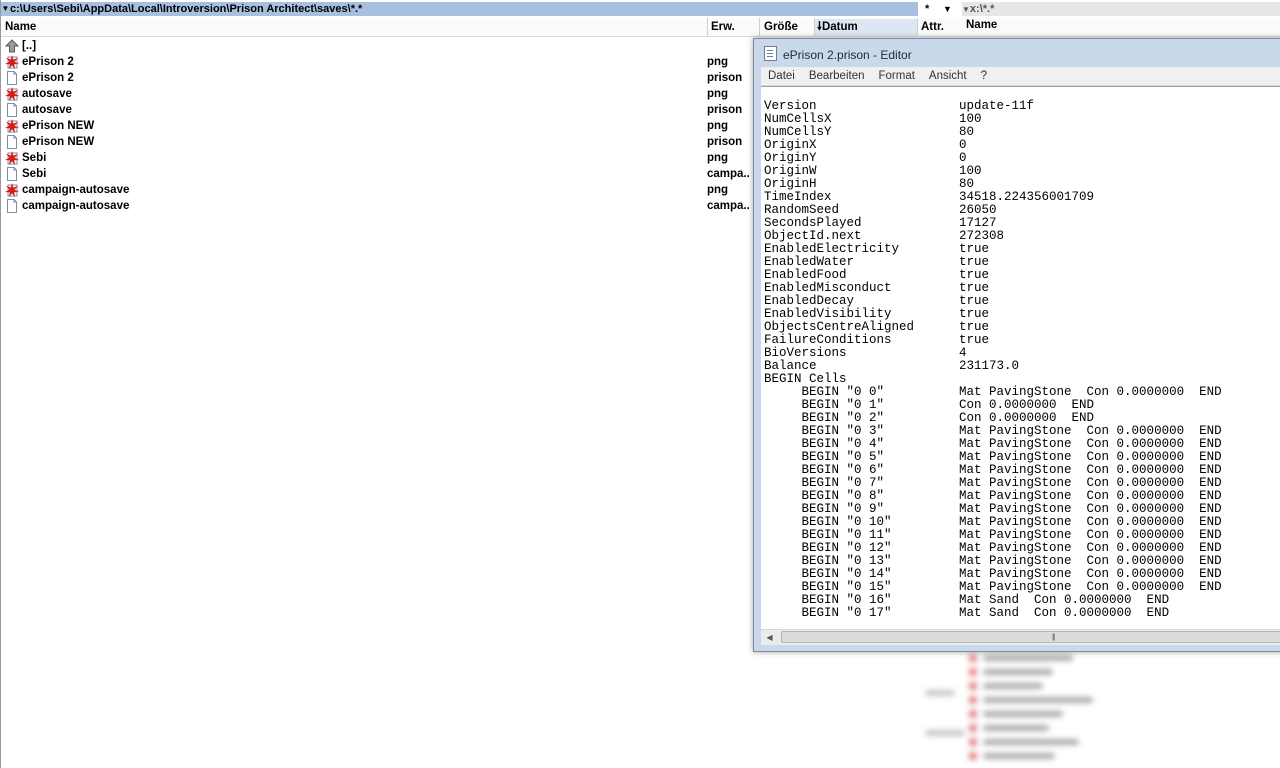 The width and height of the screenshot is (1280, 768). I want to click on text-line: BEGIN "0 17" Mat Sand Con 0.0000000 END, so click(967, 613).